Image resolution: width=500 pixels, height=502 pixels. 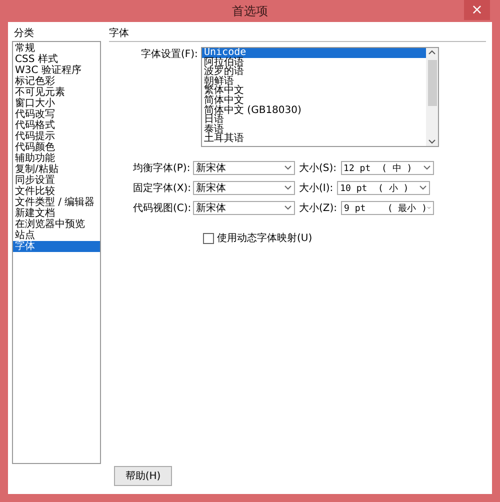 What do you see at coordinates (477, 10) in the screenshot?
I see `close-button: ×` at bounding box center [477, 10].